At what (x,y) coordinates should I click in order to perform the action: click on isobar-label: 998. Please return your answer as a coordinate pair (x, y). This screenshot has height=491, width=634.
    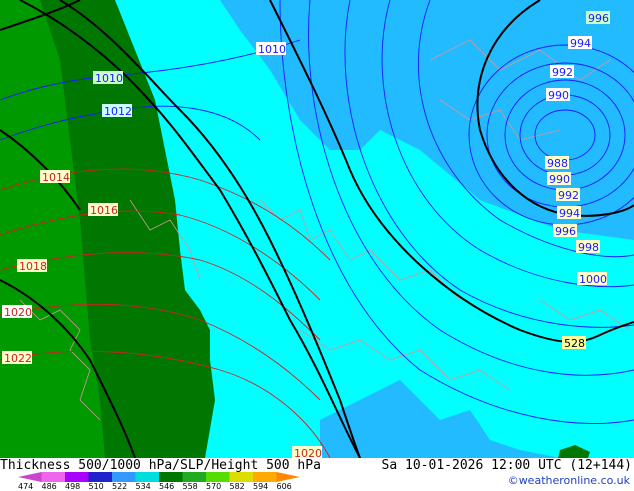
    Looking at the image, I should click on (588, 247).